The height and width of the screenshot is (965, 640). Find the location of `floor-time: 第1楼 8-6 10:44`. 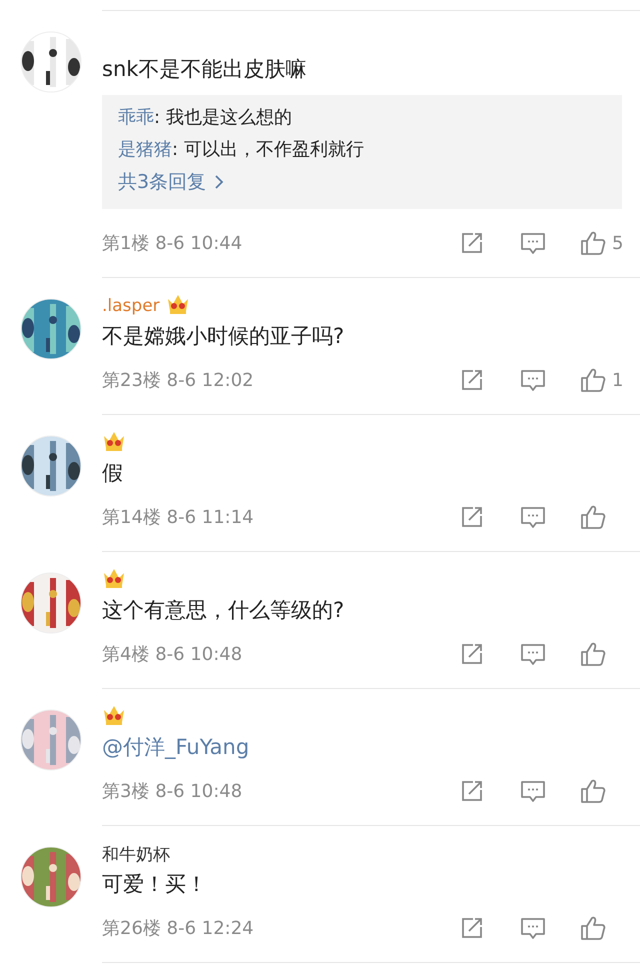

floor-time: 第1楼 8-6 10:44 is located at coordinates (173, 243).